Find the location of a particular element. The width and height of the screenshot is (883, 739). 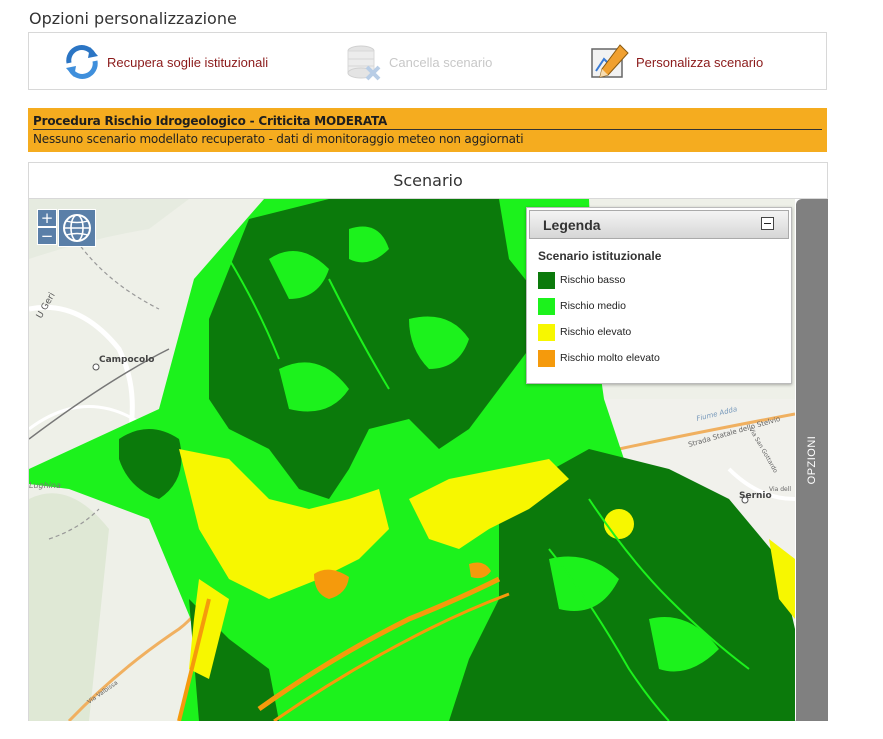

label-campocolo: Campocolo is located at coordinates (126, 360).